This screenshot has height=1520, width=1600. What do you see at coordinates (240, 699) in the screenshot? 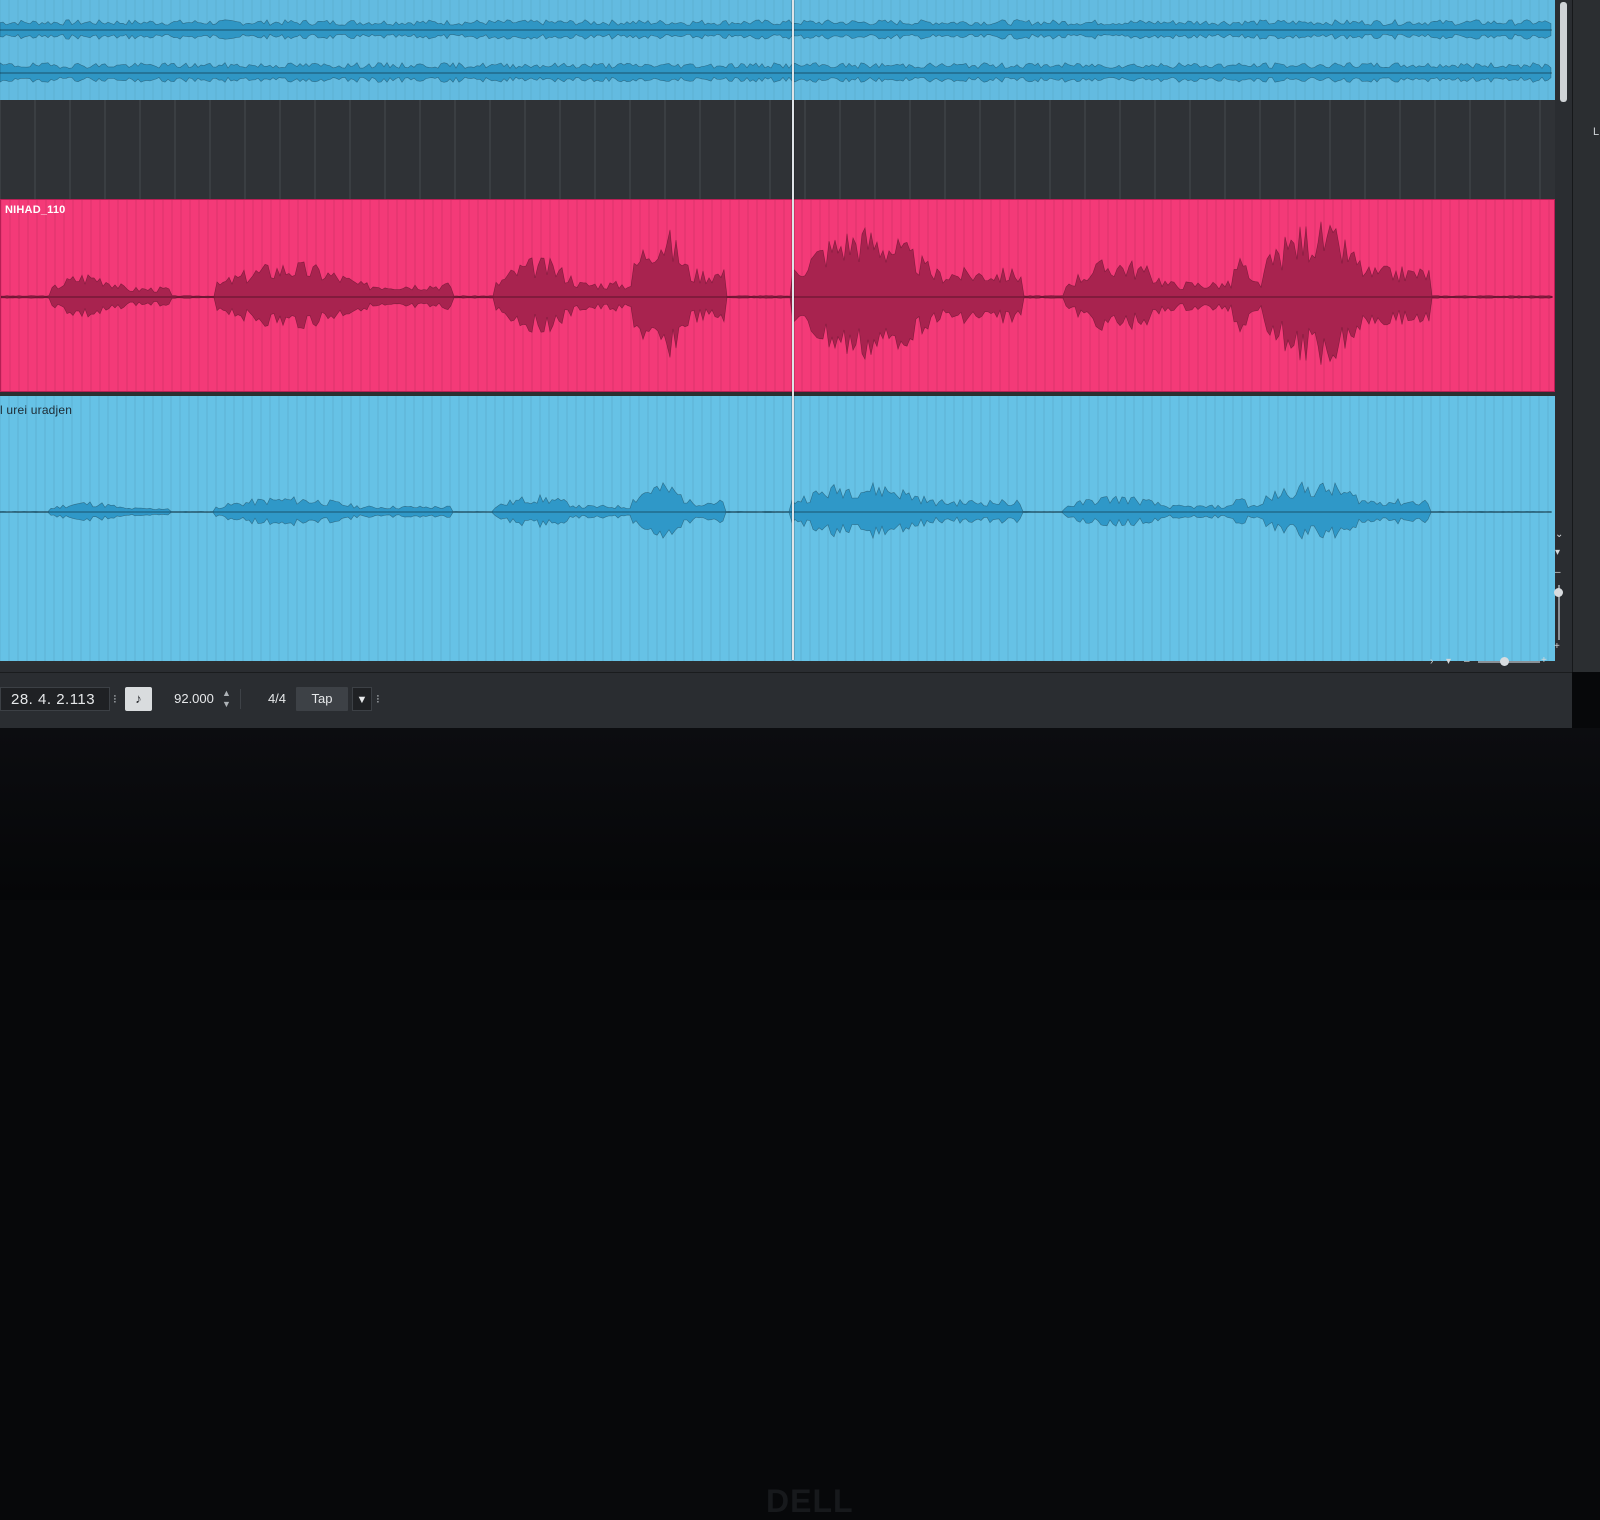
I see `divider` at bounding box center [240, 699].